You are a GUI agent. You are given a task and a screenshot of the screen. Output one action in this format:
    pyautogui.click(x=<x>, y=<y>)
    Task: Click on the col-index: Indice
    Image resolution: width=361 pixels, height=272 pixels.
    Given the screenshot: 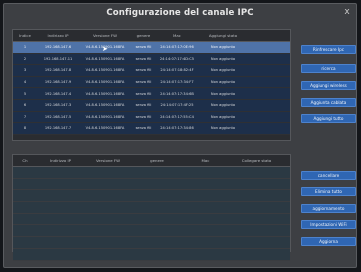 What is the action you would take?
    pyautogui.click(x=25, y=35)
    